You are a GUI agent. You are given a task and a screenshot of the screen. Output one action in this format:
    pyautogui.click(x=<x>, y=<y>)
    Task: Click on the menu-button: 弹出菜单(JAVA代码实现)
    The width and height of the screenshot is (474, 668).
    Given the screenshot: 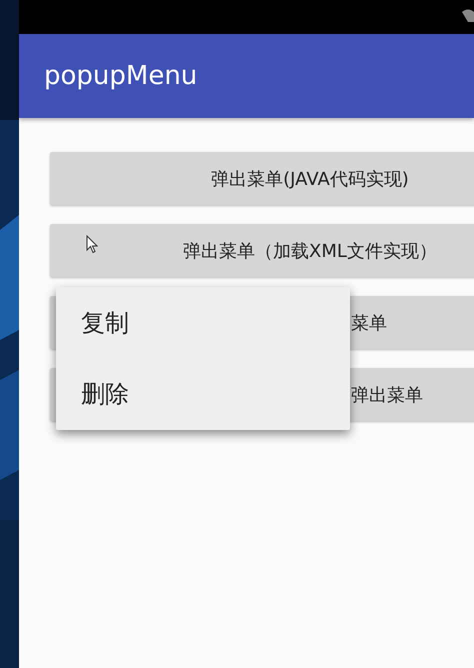 What is the action you would take?
    pyautogui.click(x=262, y=178)
    